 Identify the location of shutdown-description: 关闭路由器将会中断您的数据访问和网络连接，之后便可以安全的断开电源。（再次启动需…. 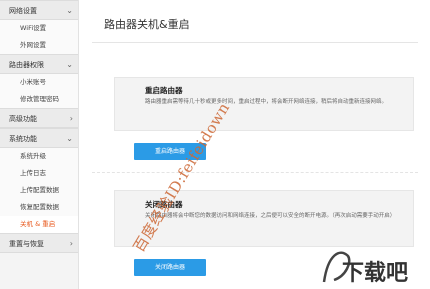
(270, 216).